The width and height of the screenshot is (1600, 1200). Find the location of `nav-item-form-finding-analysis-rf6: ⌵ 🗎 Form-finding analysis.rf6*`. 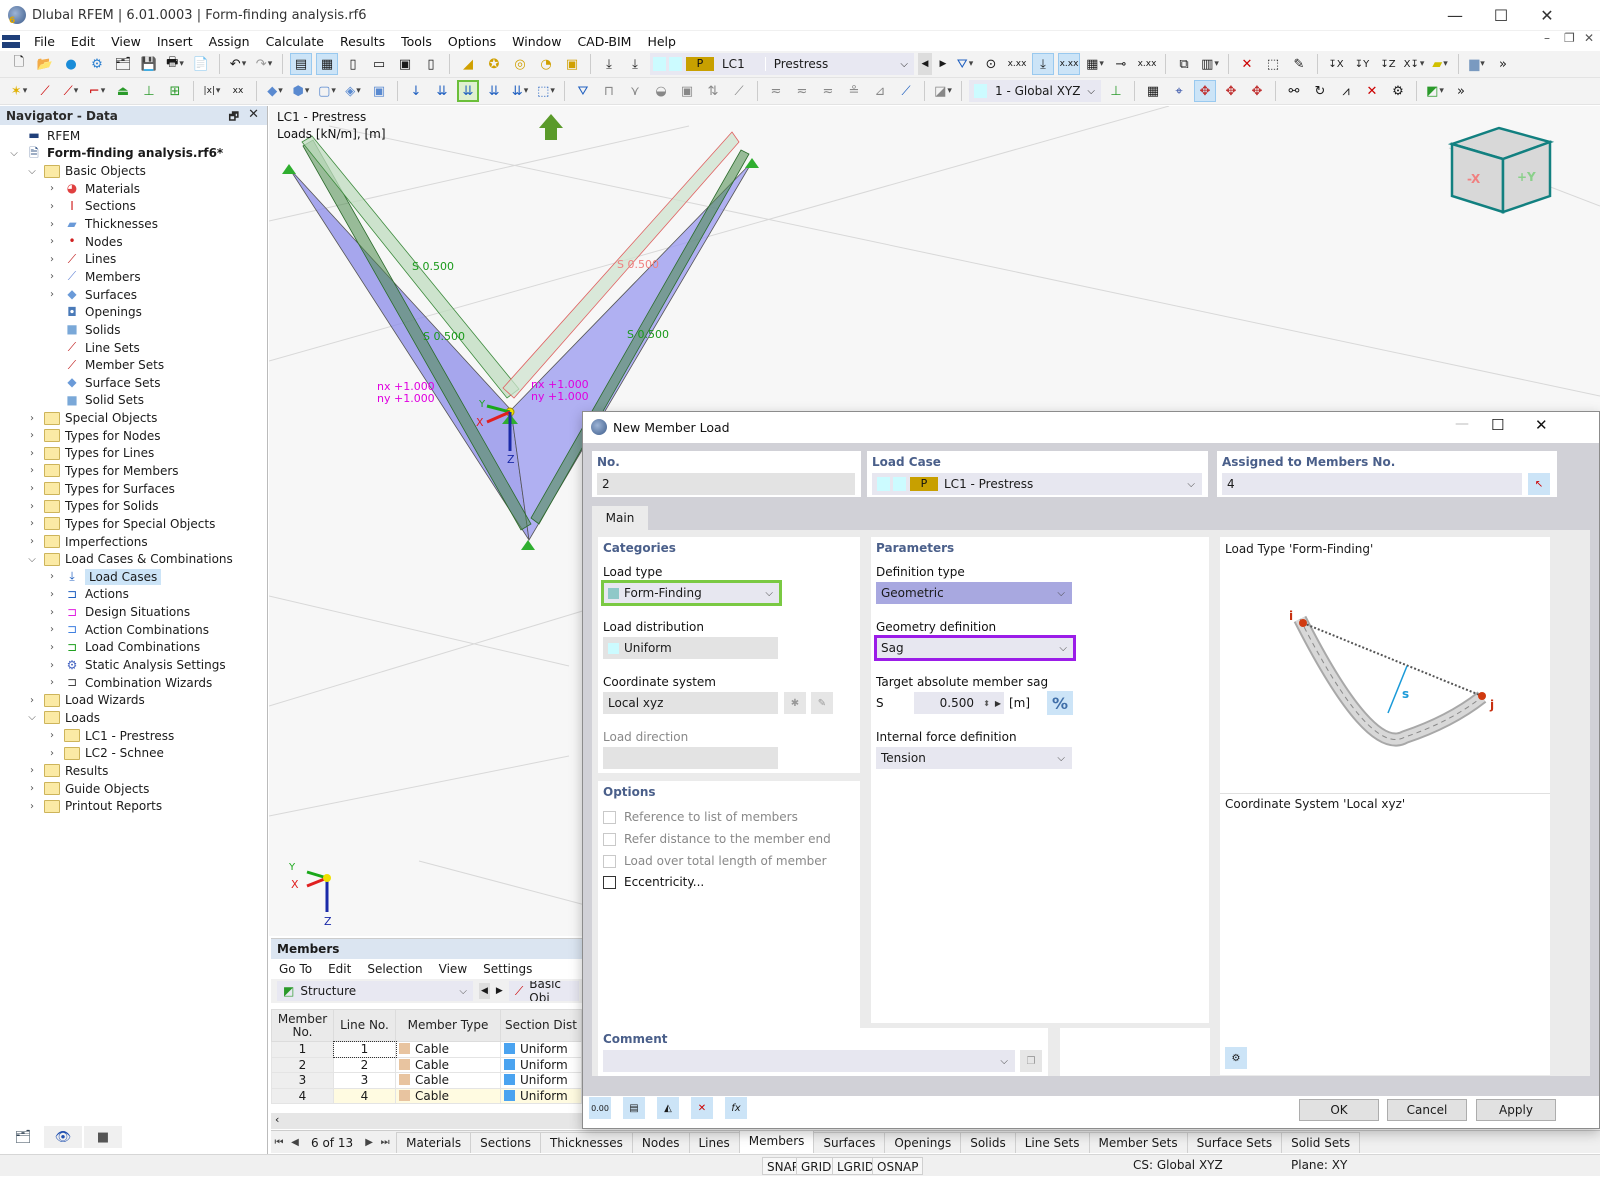

nav-item-form-finding-analysis-rf6: ⌵ 🗎 Form-finding analysis.rf6* is located at coordinates (133, 154).